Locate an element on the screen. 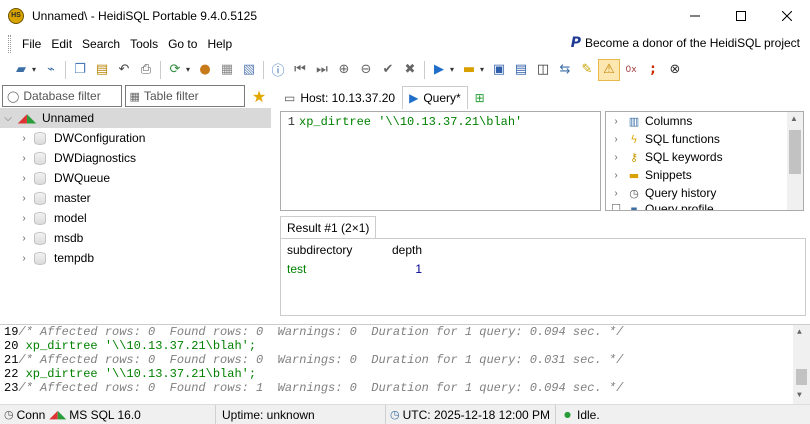 The height and width of the screenshot is (424, 810). table-row: test 1 is located at coordinates (543, 269).